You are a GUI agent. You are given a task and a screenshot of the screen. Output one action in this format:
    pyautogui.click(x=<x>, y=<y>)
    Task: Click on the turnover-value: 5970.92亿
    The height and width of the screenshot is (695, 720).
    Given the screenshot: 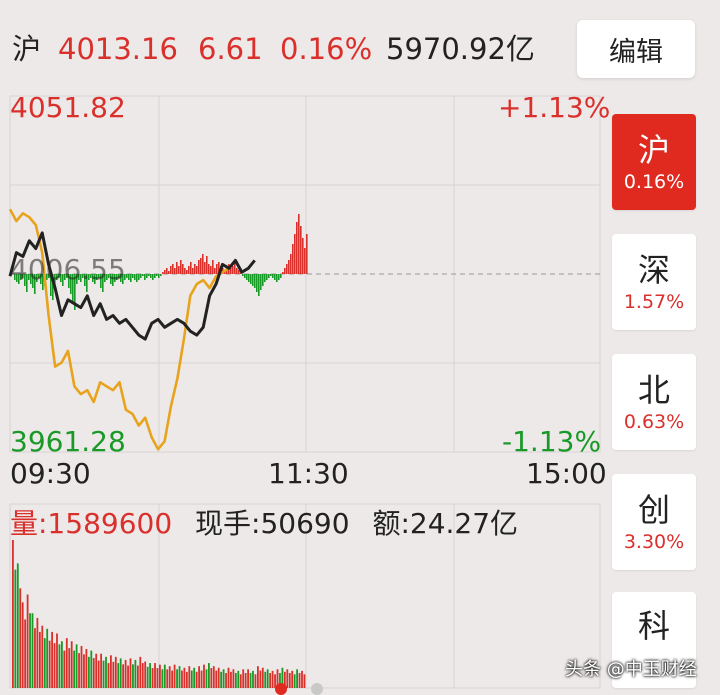 What is the action you would take?
    pyautogui.click(x=460, y=49)
    